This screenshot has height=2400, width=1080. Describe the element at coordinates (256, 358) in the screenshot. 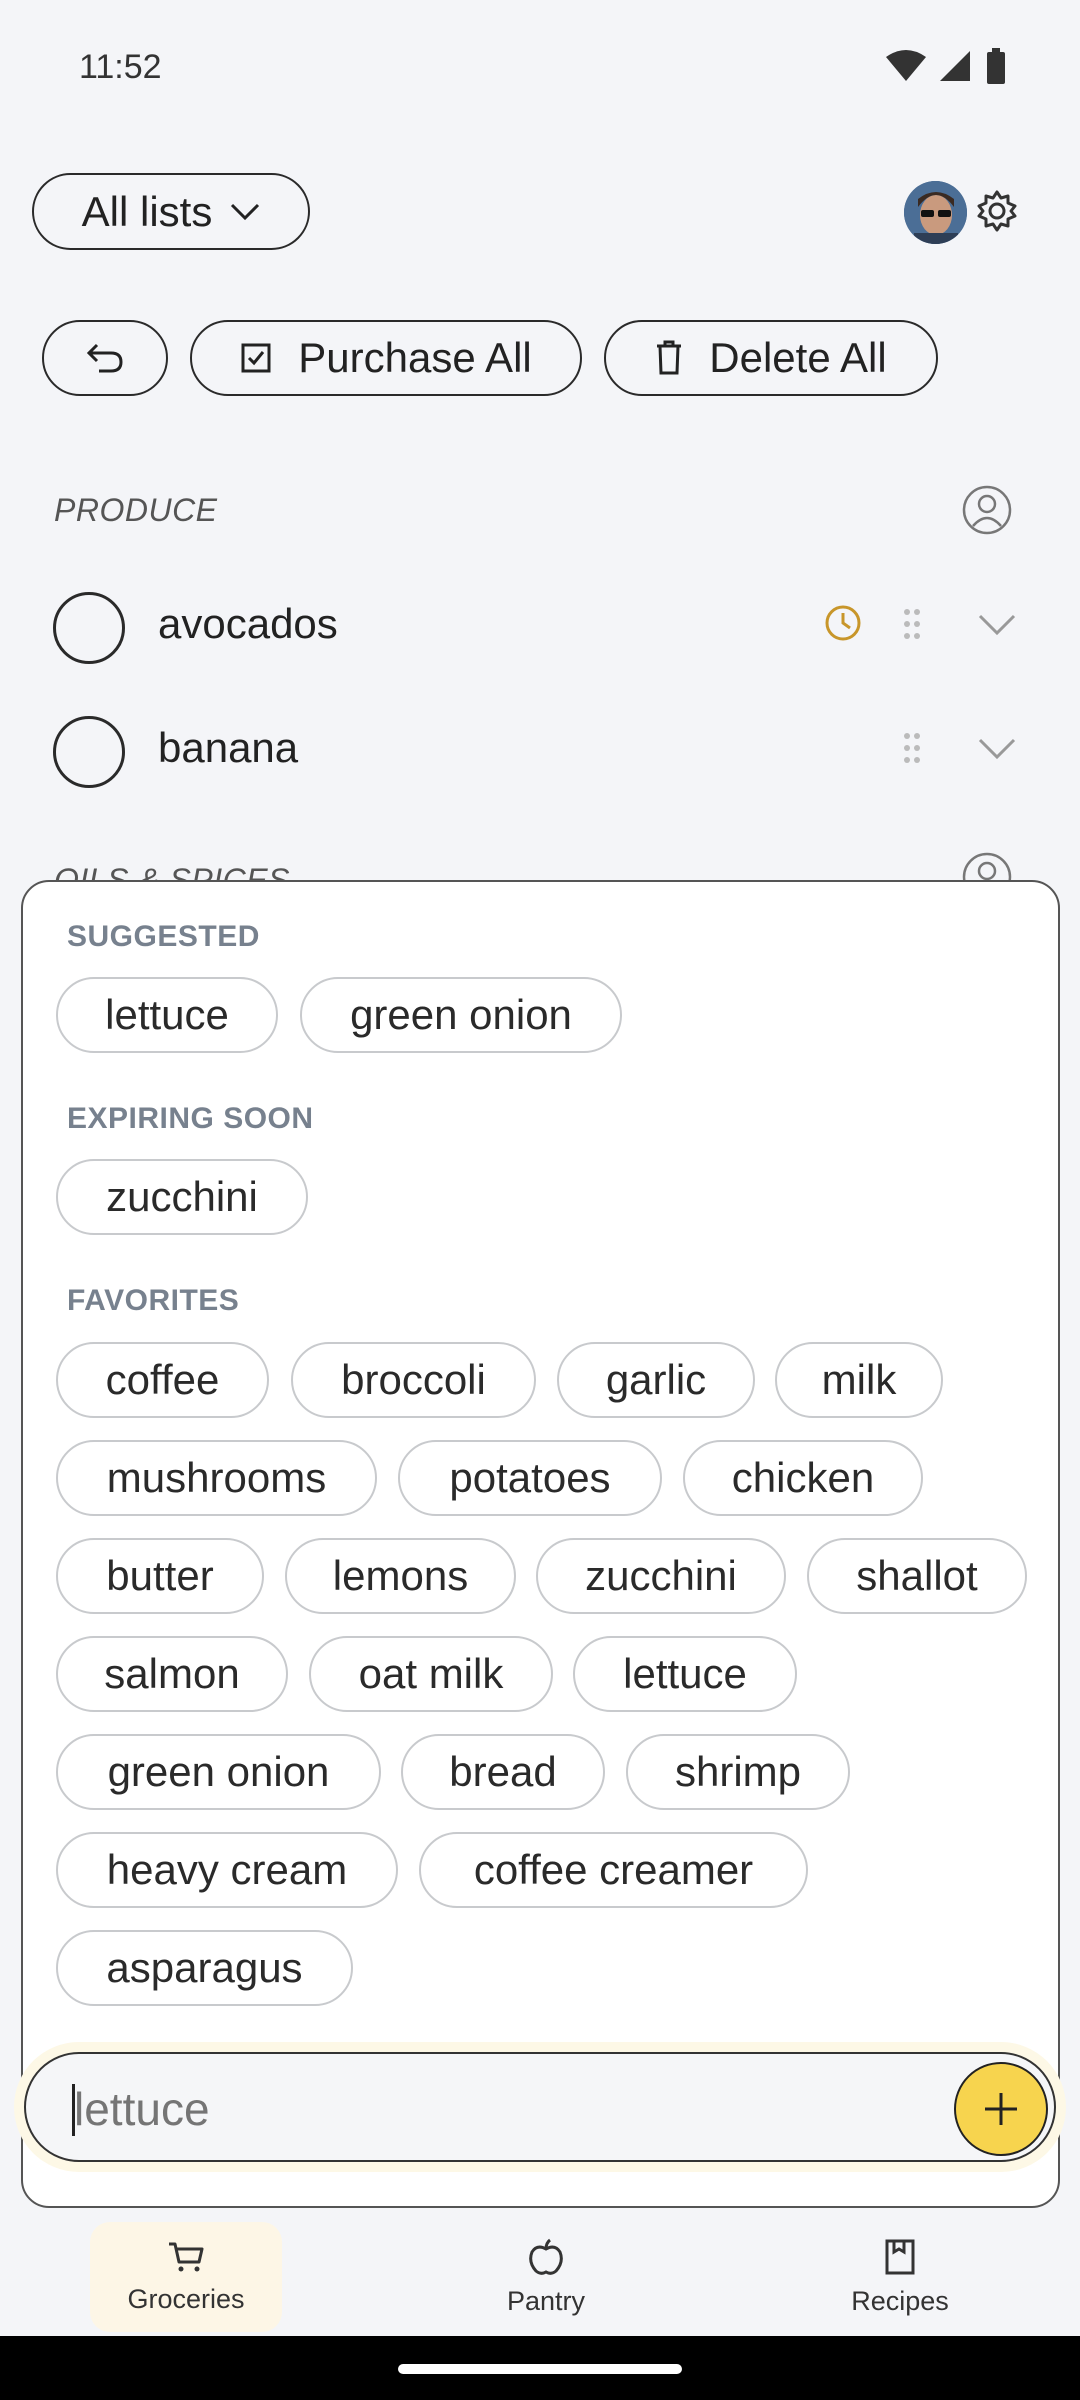

I see `checkbox-icon` at that location.